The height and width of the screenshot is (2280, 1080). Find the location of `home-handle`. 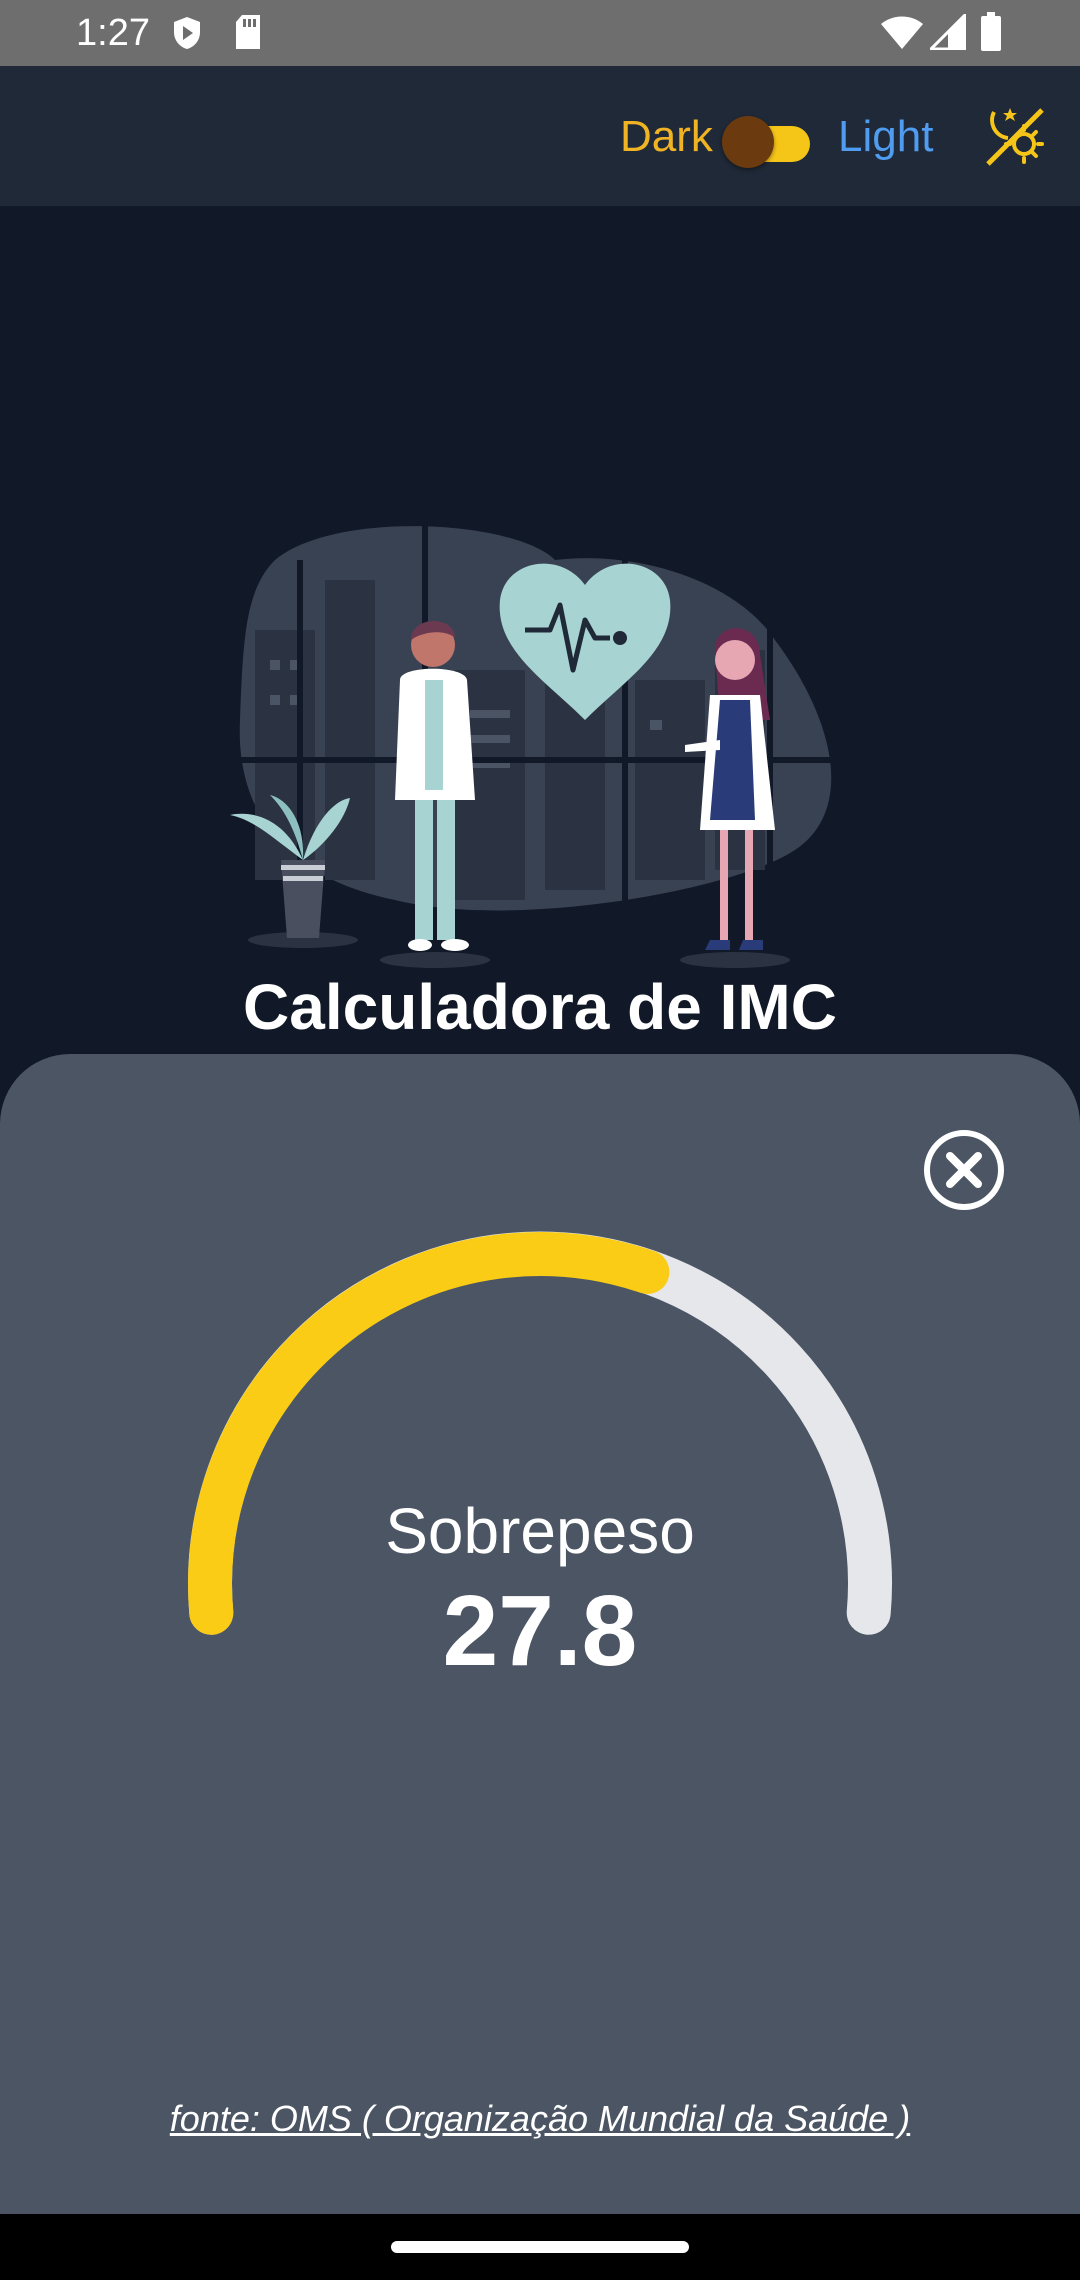

home-handle is located at coordinates (540, 2247).